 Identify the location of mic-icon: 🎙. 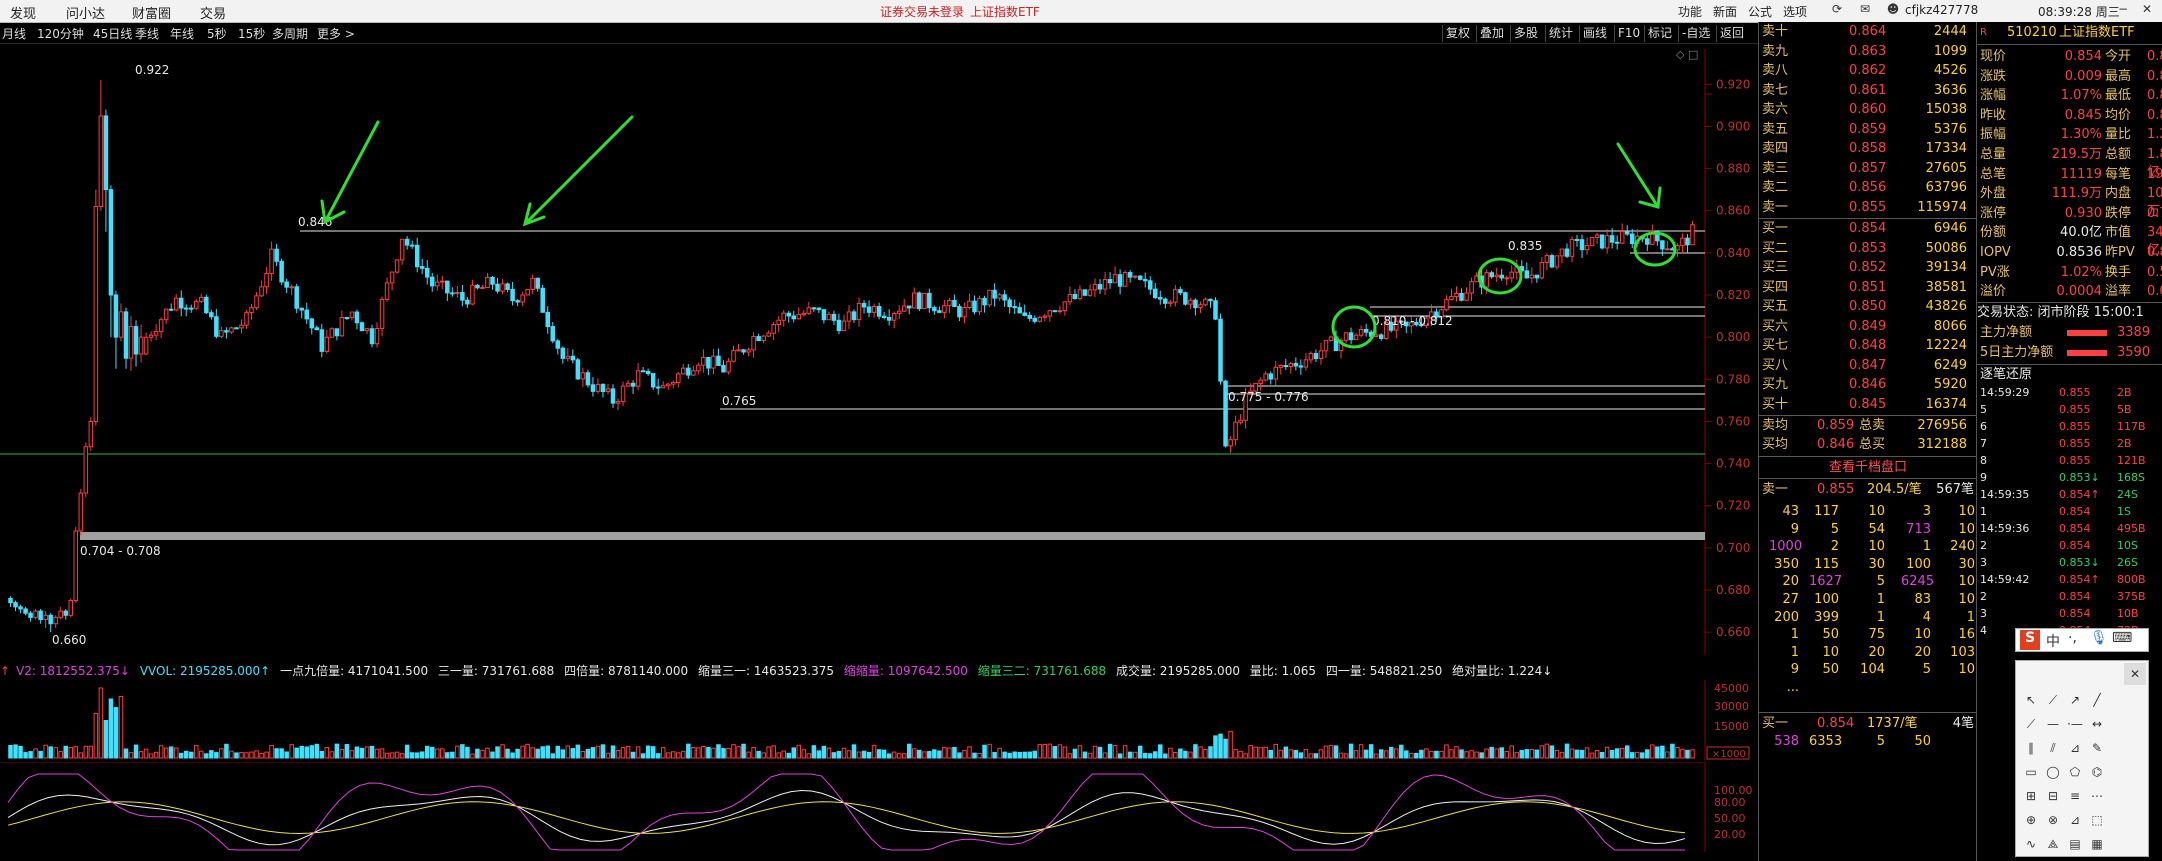
(2099, 638).